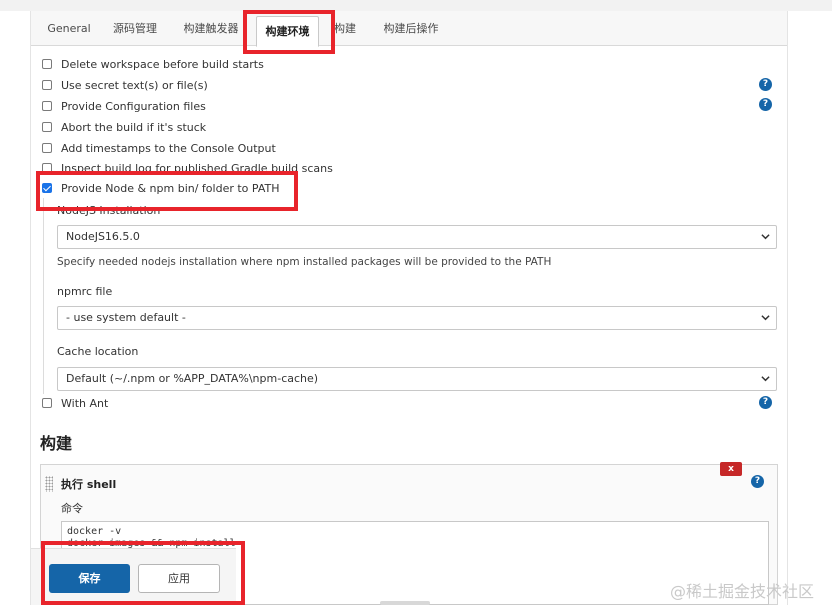  What do you see at coordinates (289, 32) in the screenshot?
I see `highlight-box-tab` at bounding box center [289, 32].